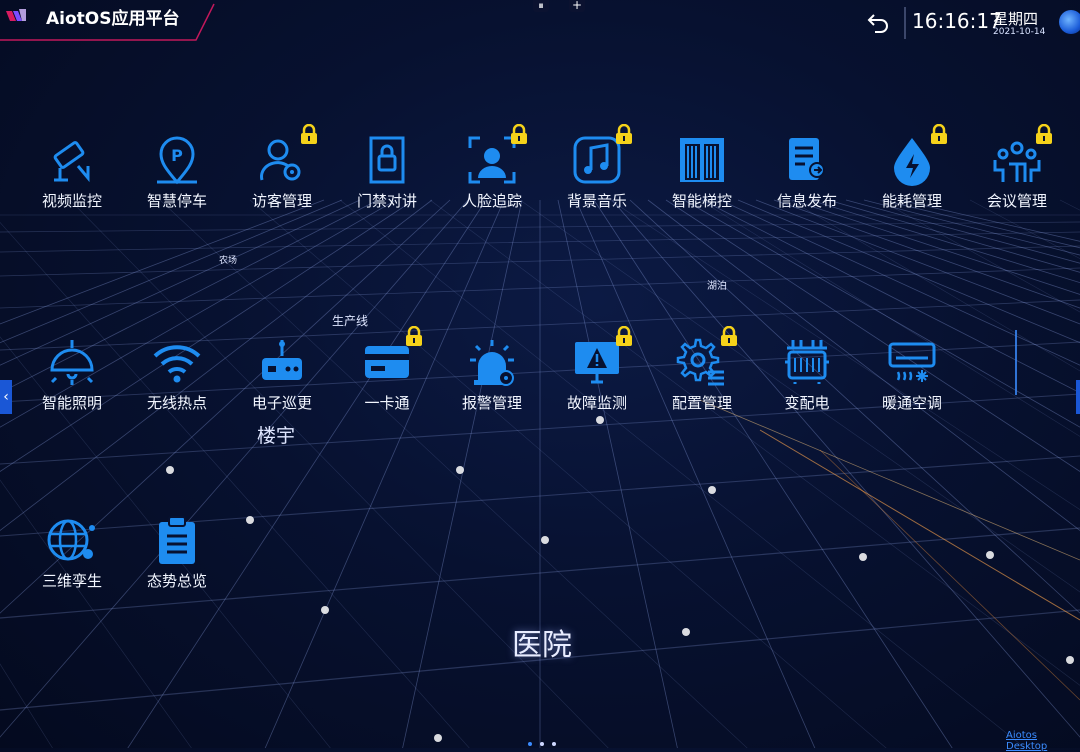  I want to click on hvac-icon, so click(912, 362).